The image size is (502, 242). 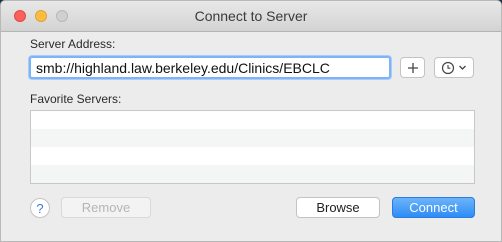 I want to click on title-bar: Connect to Server, so click(x=251, y=16).